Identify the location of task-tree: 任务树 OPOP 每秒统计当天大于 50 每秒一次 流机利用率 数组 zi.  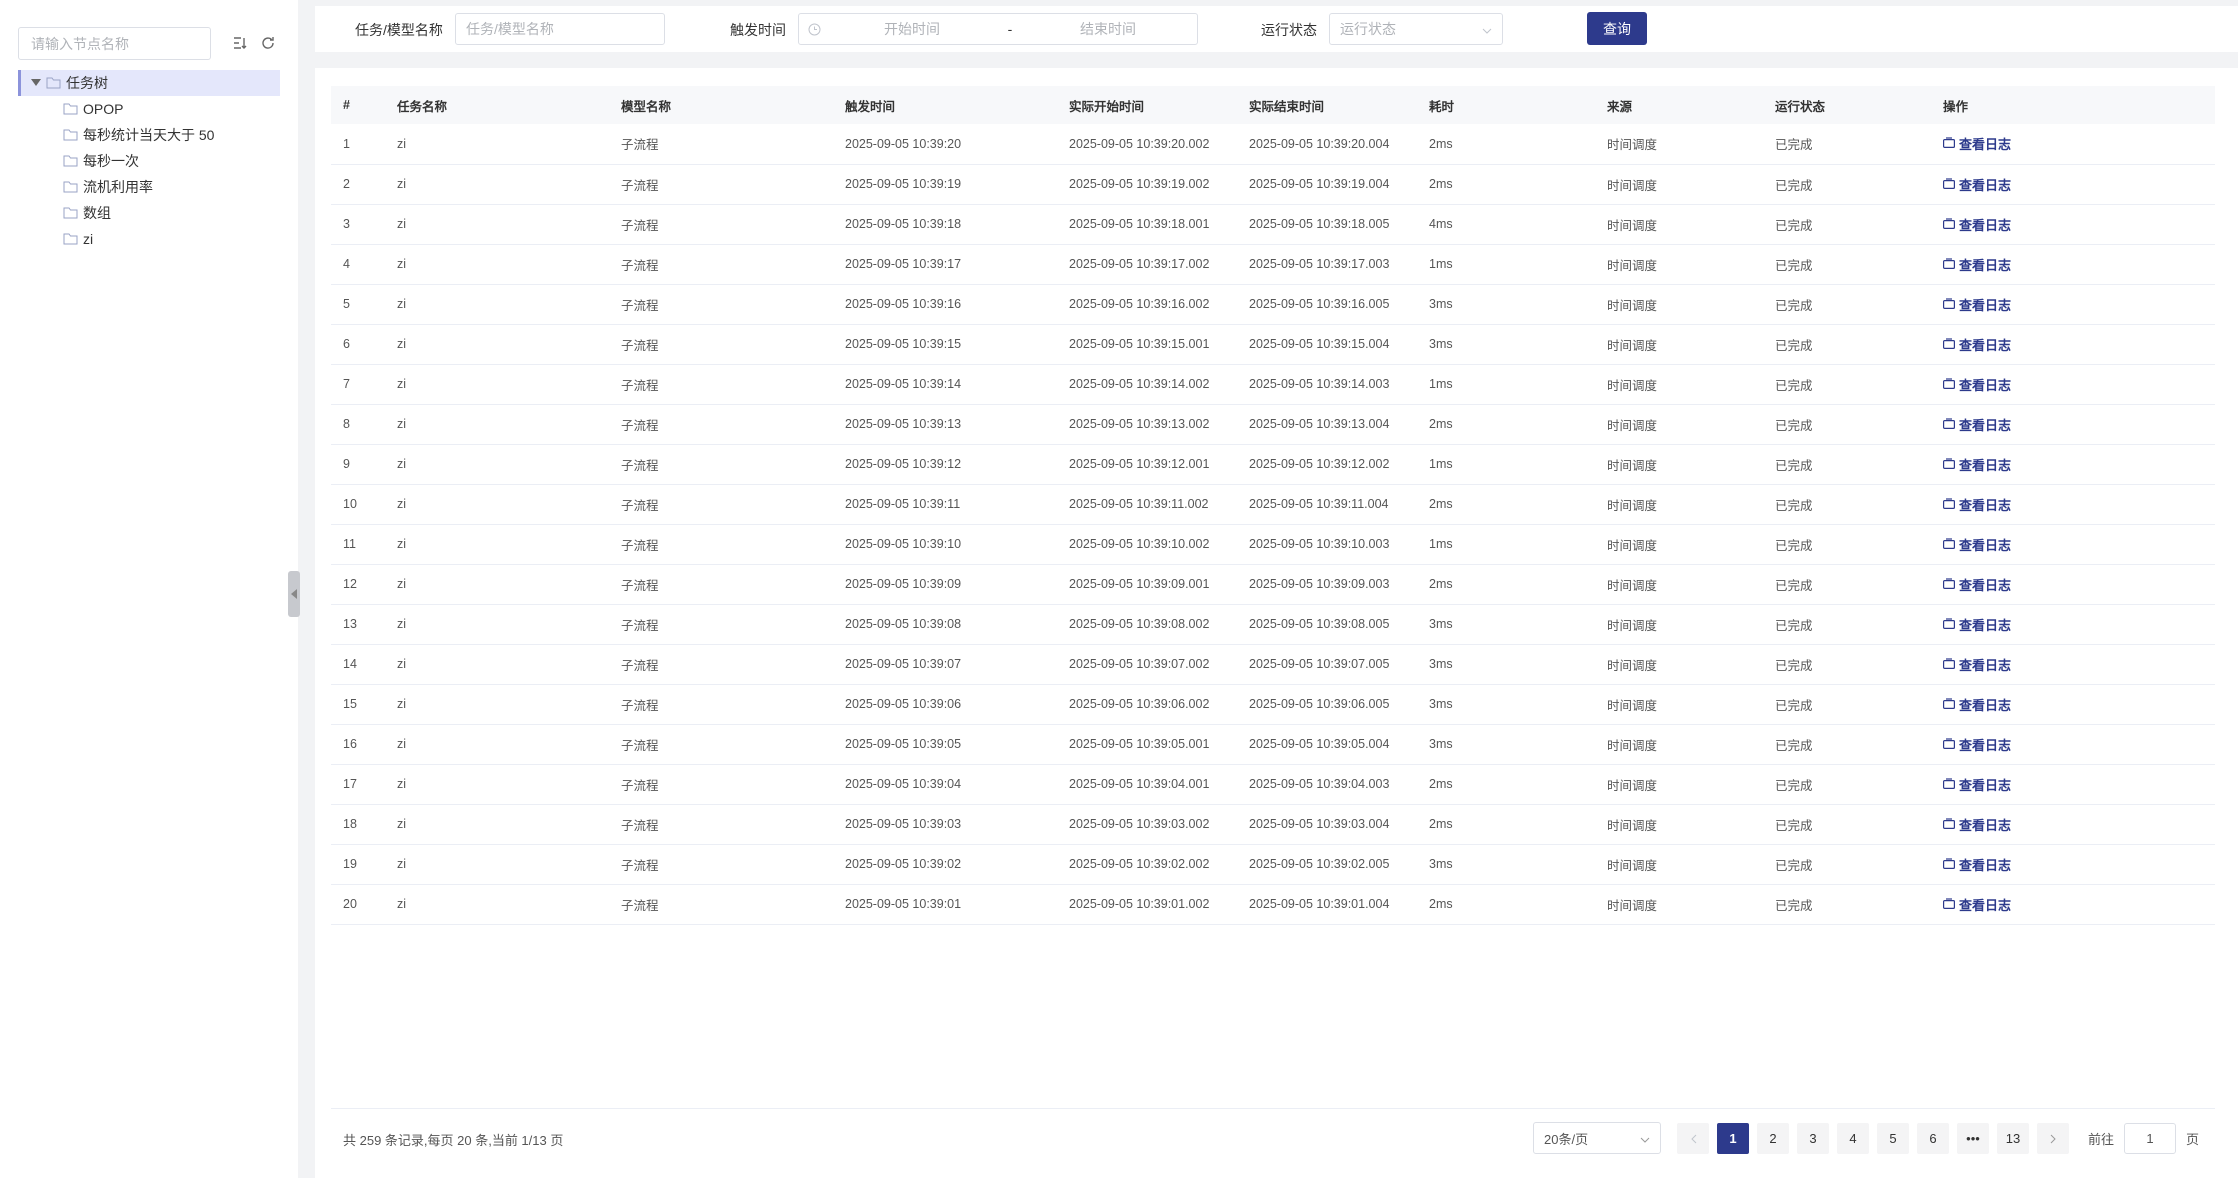
(149, 161).